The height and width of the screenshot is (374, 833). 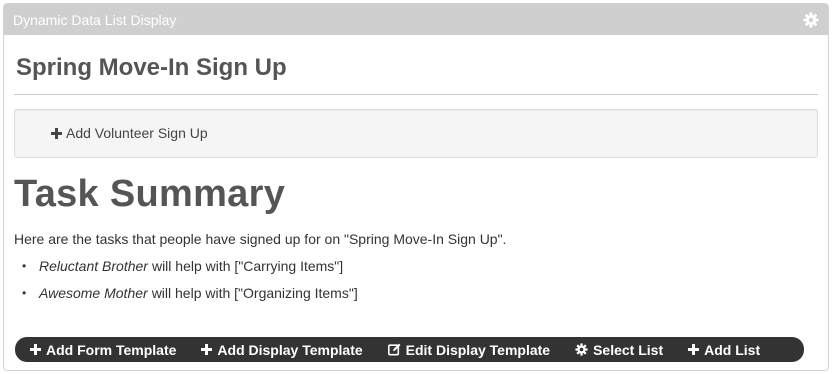 I want to click on add-volunteer-signup-label: Add Volunteer Sign Up, so click(x=137, y=133).